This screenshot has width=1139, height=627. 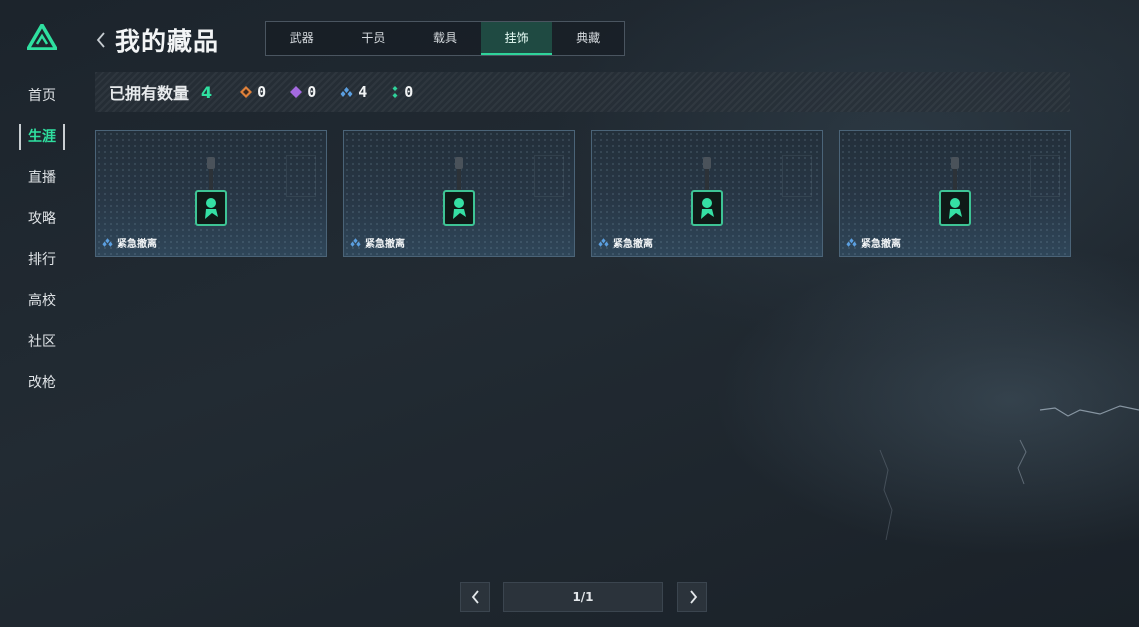 What do you see at coordinates (296, 92) in the screenshot?
I see `purple-diamond-icon` at bounding box center [296, 92].